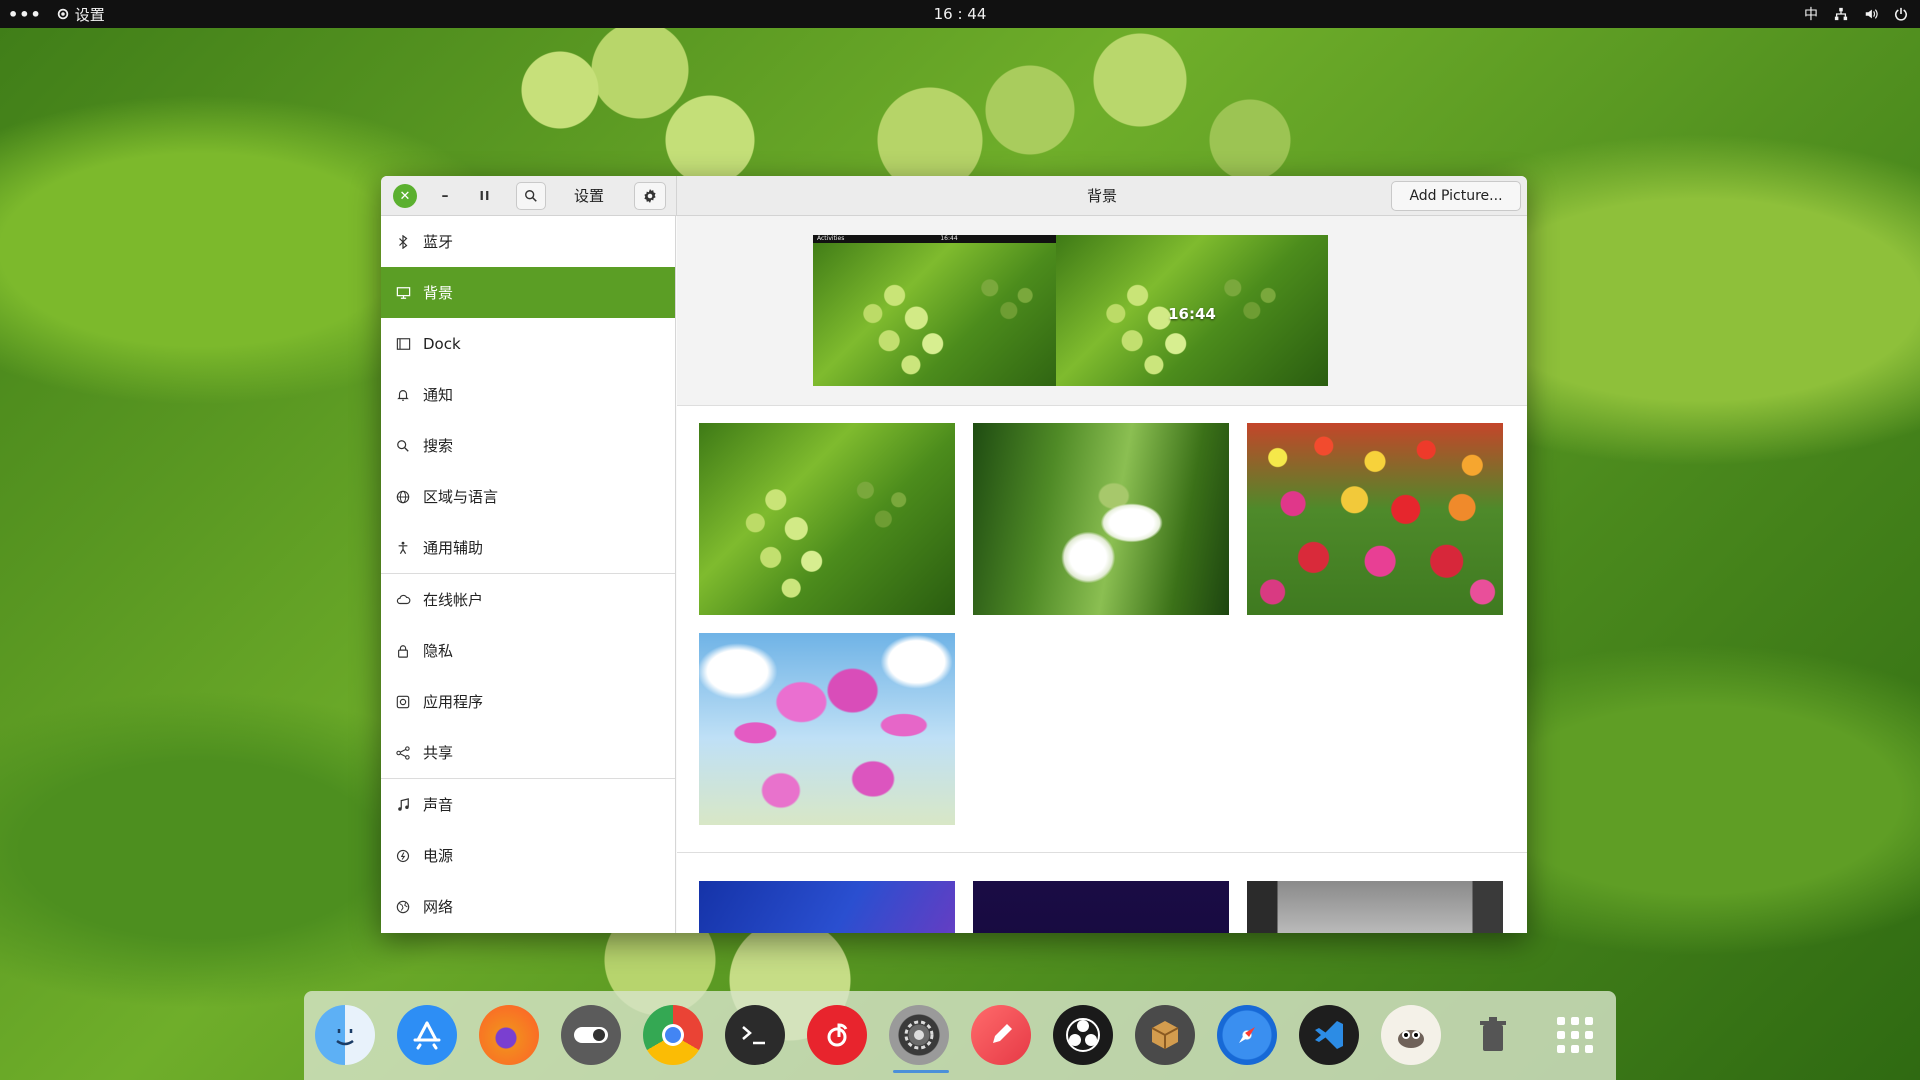 The image size is (1920, 1080). I want to click on app-menu: 设置, so click(80, 14).